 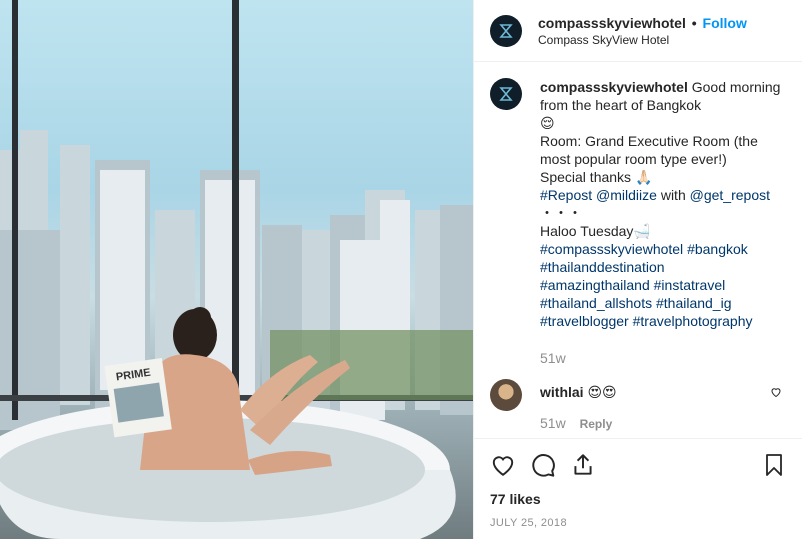 What do you see at coordinates (583, 465) in the screenshot?
I see `share-icon` at bounding box center [583, 465].